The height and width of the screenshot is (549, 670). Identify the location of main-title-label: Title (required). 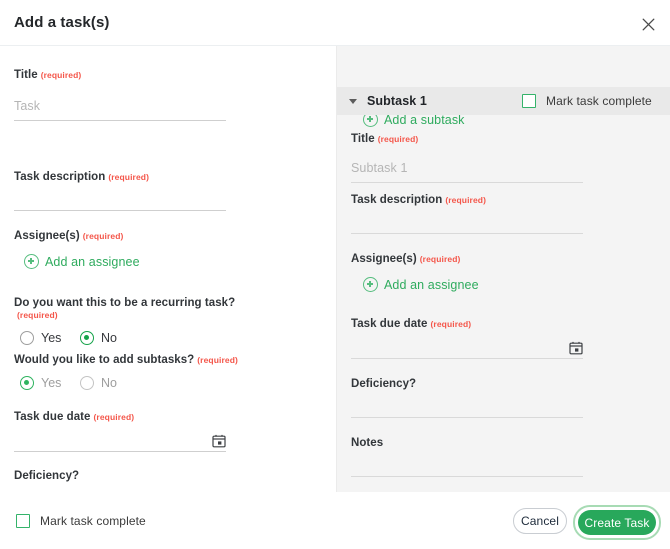
(48, 75).